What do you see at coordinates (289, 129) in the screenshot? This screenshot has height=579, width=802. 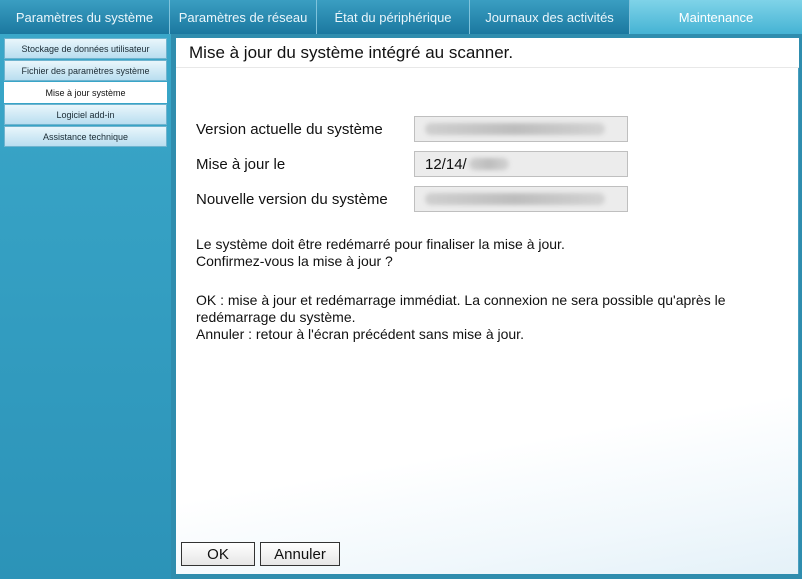 I see `current-version-label: Version actuelle du système` at bounding box center [289, 129].